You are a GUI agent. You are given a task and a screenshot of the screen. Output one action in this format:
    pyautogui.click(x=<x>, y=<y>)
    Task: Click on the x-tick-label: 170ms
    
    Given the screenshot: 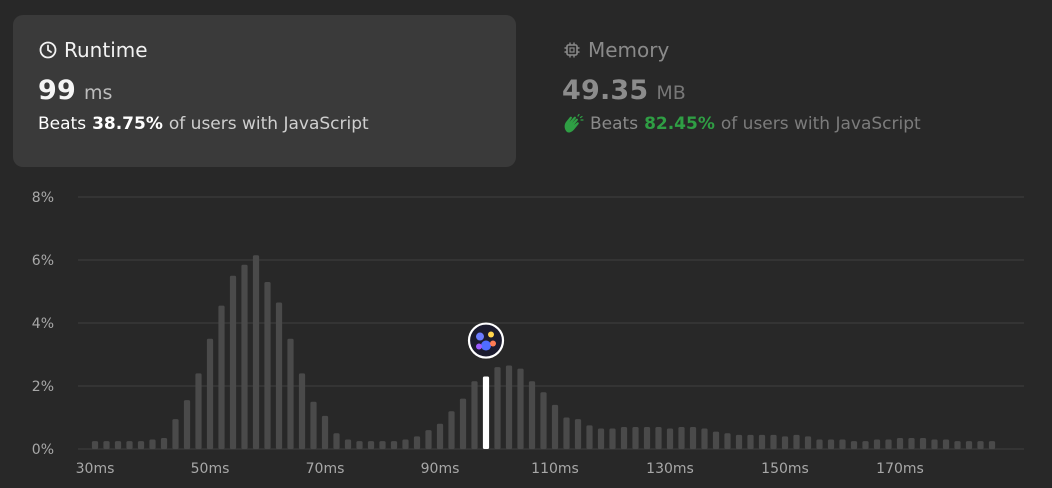 What is the action you would take?
    pyautogui.click(x=900, y=469)
    